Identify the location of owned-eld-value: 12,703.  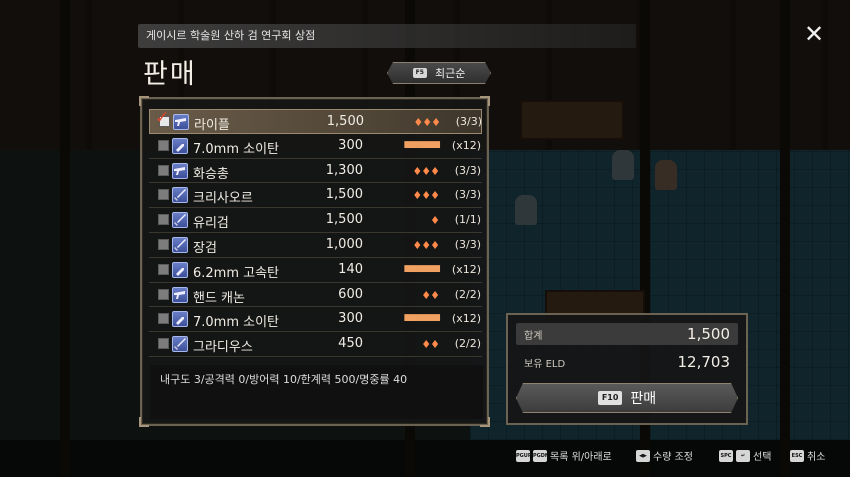
(704, 362).